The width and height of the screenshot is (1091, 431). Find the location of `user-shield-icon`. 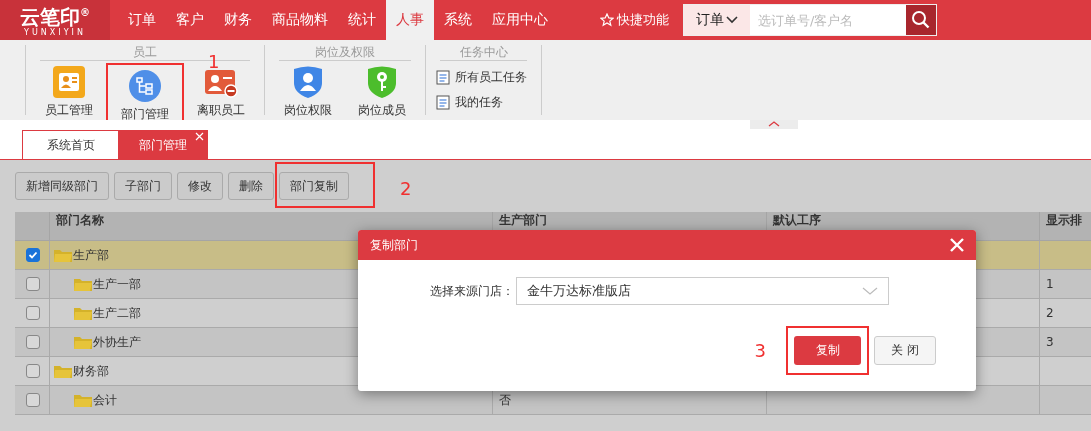

user-shield-icon is located at coordinates (308, 82).